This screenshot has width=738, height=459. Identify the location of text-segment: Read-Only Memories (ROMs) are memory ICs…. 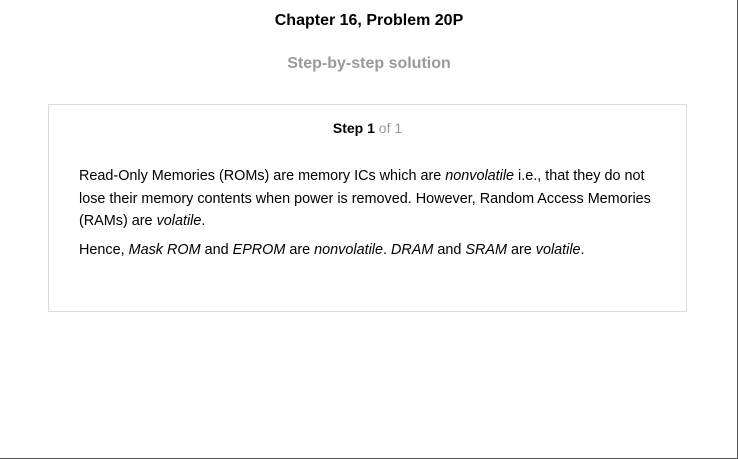
(262, 176).